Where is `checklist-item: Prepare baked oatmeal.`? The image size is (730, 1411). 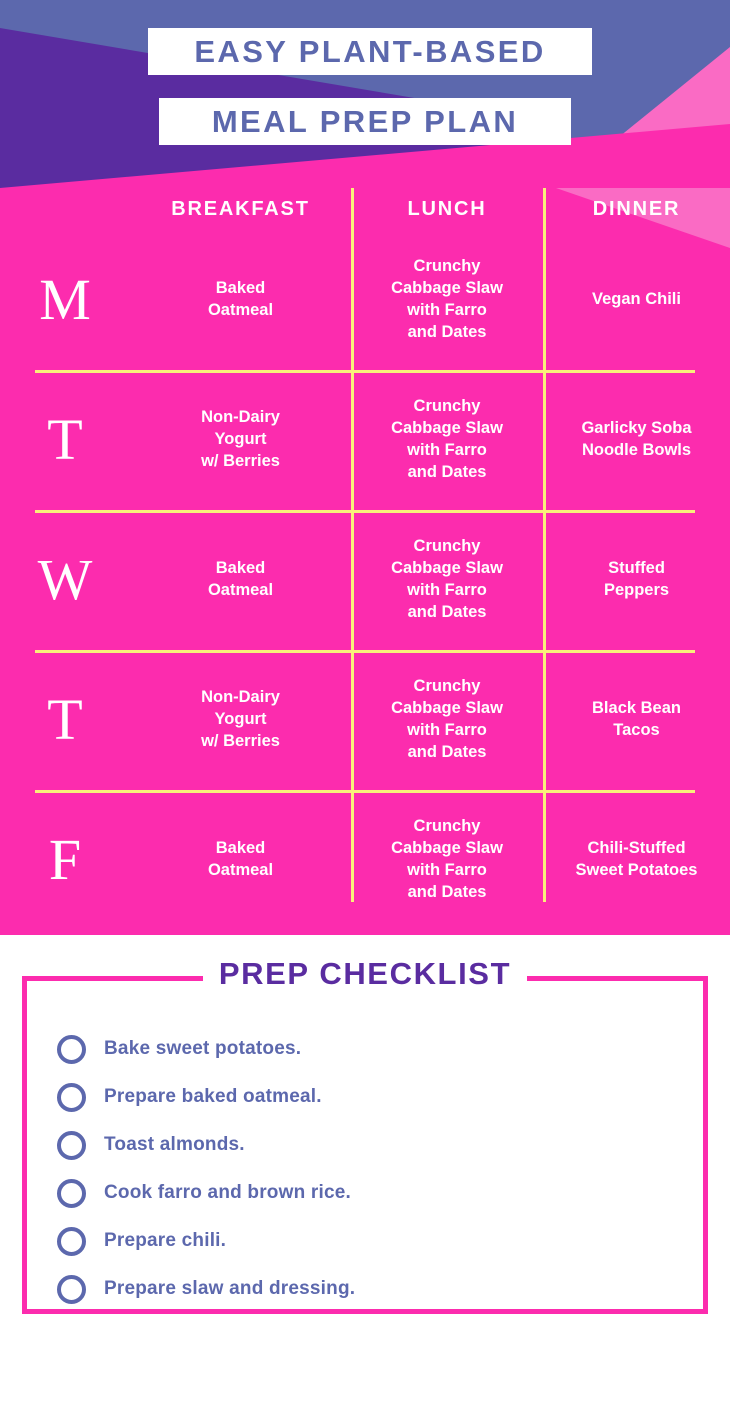
checklist-item: Prepare baked oatmeal. is located at coordinates (370, 1097).